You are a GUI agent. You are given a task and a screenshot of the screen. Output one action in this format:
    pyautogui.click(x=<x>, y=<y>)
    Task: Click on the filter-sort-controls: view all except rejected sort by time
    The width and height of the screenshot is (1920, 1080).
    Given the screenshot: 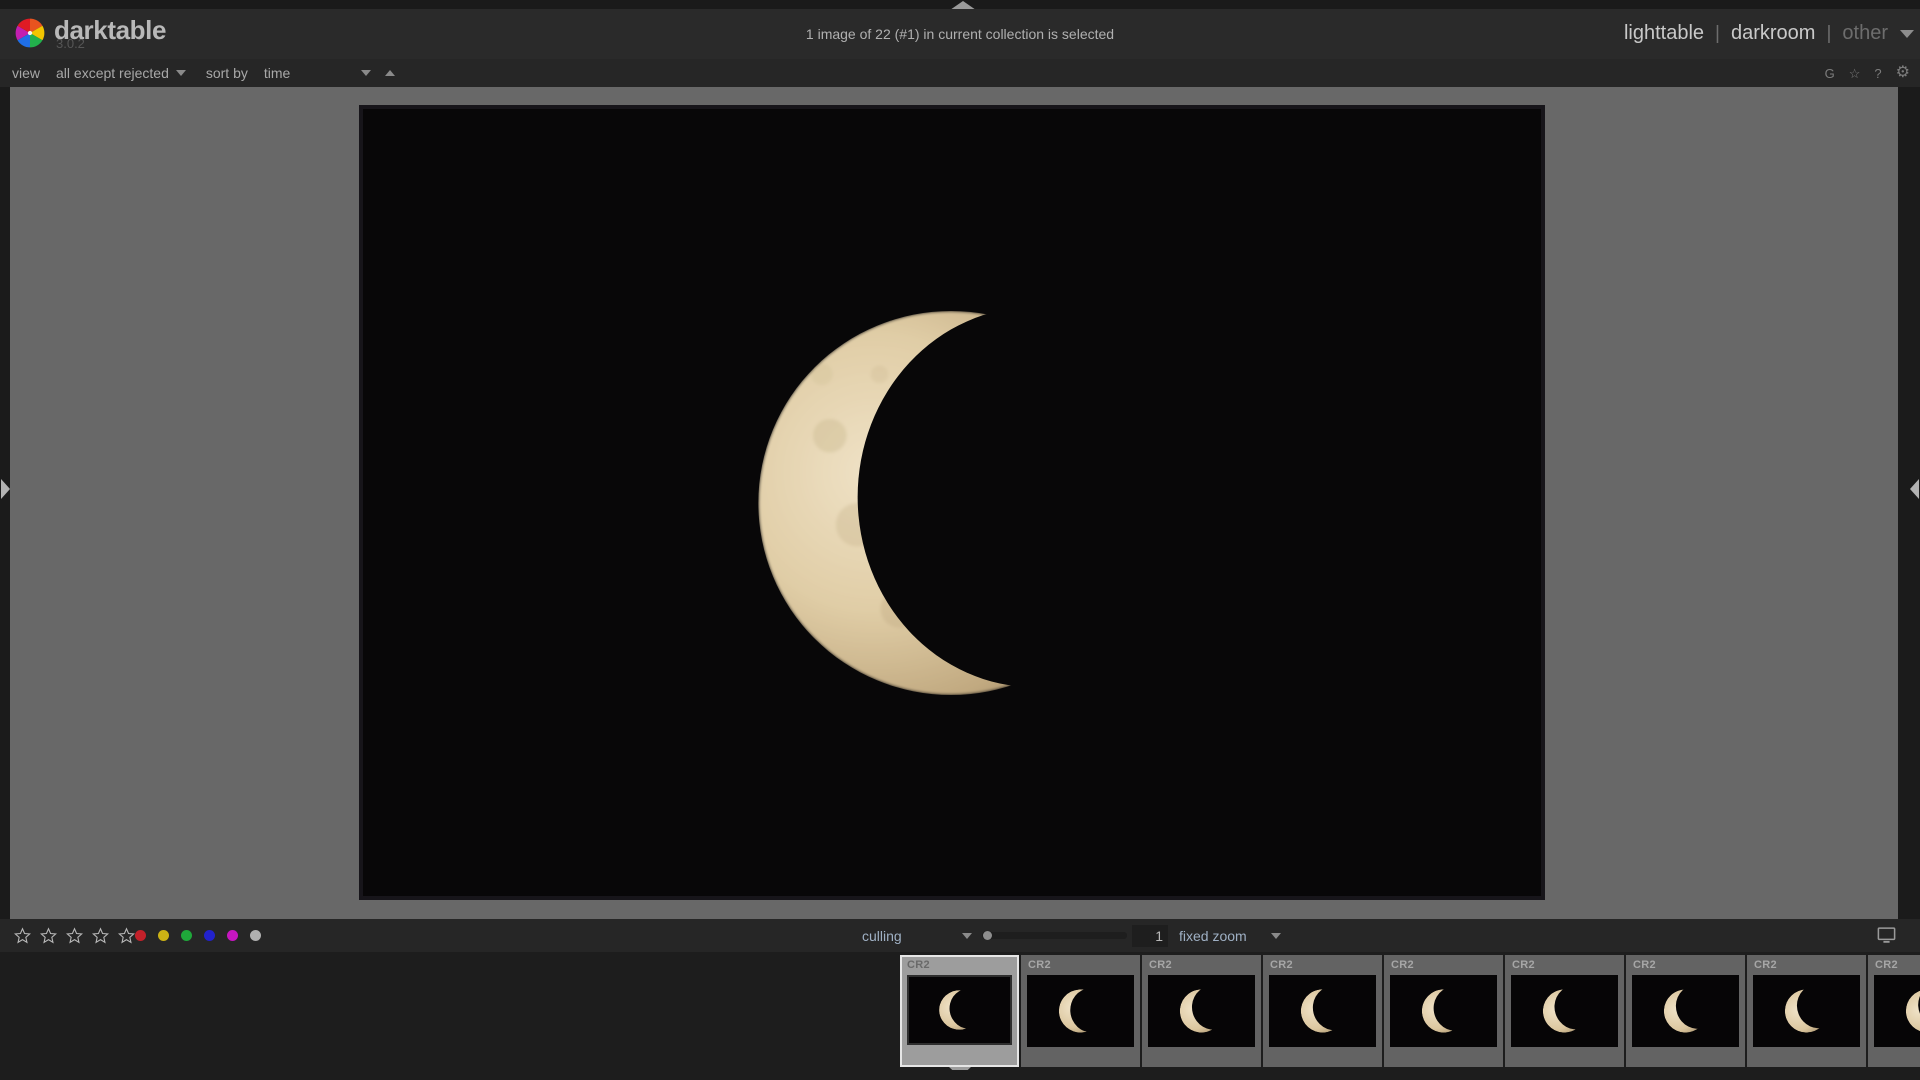 What is the action you would take?
    pyautogui.click(x=207, y=73)
    